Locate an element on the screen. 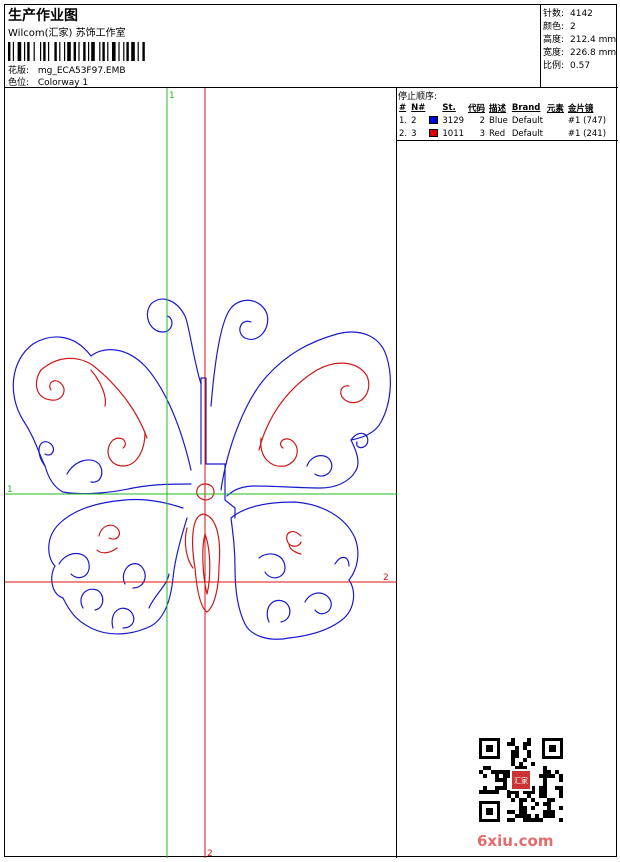 The width and height of the screenshot is (620, 862). colorway-row: 色位: Colorway 1 is located at coordinates (48, 81).